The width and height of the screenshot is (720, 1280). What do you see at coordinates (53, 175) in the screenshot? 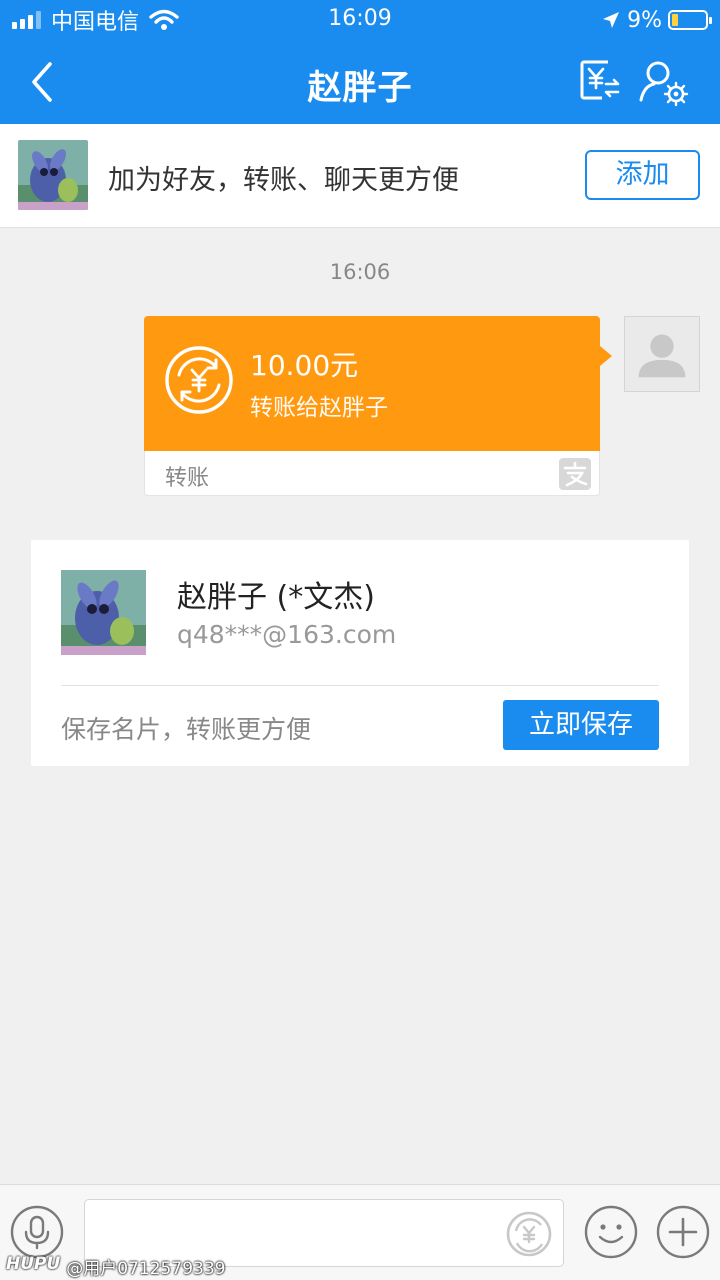
I see `contact-avatar` at bounding box center [53, 175].